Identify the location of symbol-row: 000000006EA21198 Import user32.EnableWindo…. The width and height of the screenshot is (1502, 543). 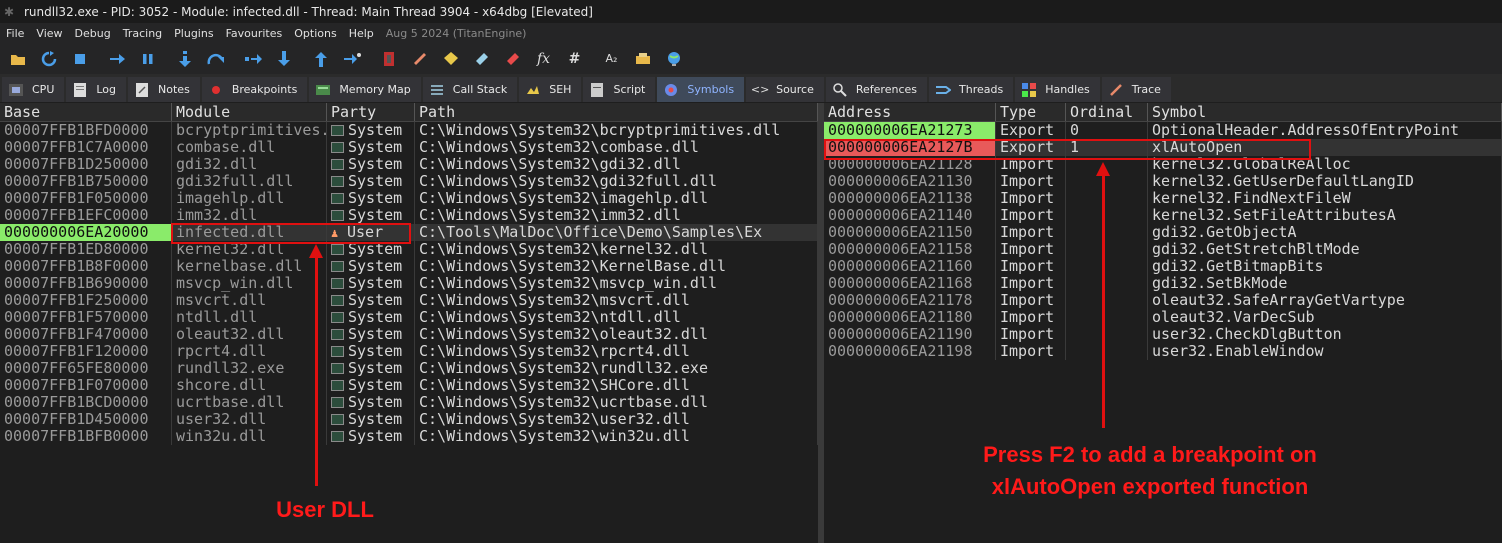
(1163, 351).